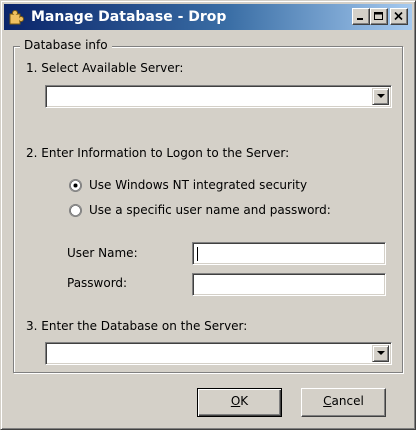 The width and height of the screenshot is (416, 430). I want to click on radio-specific-user: Use a specific user name and password:, so click(214, 211).